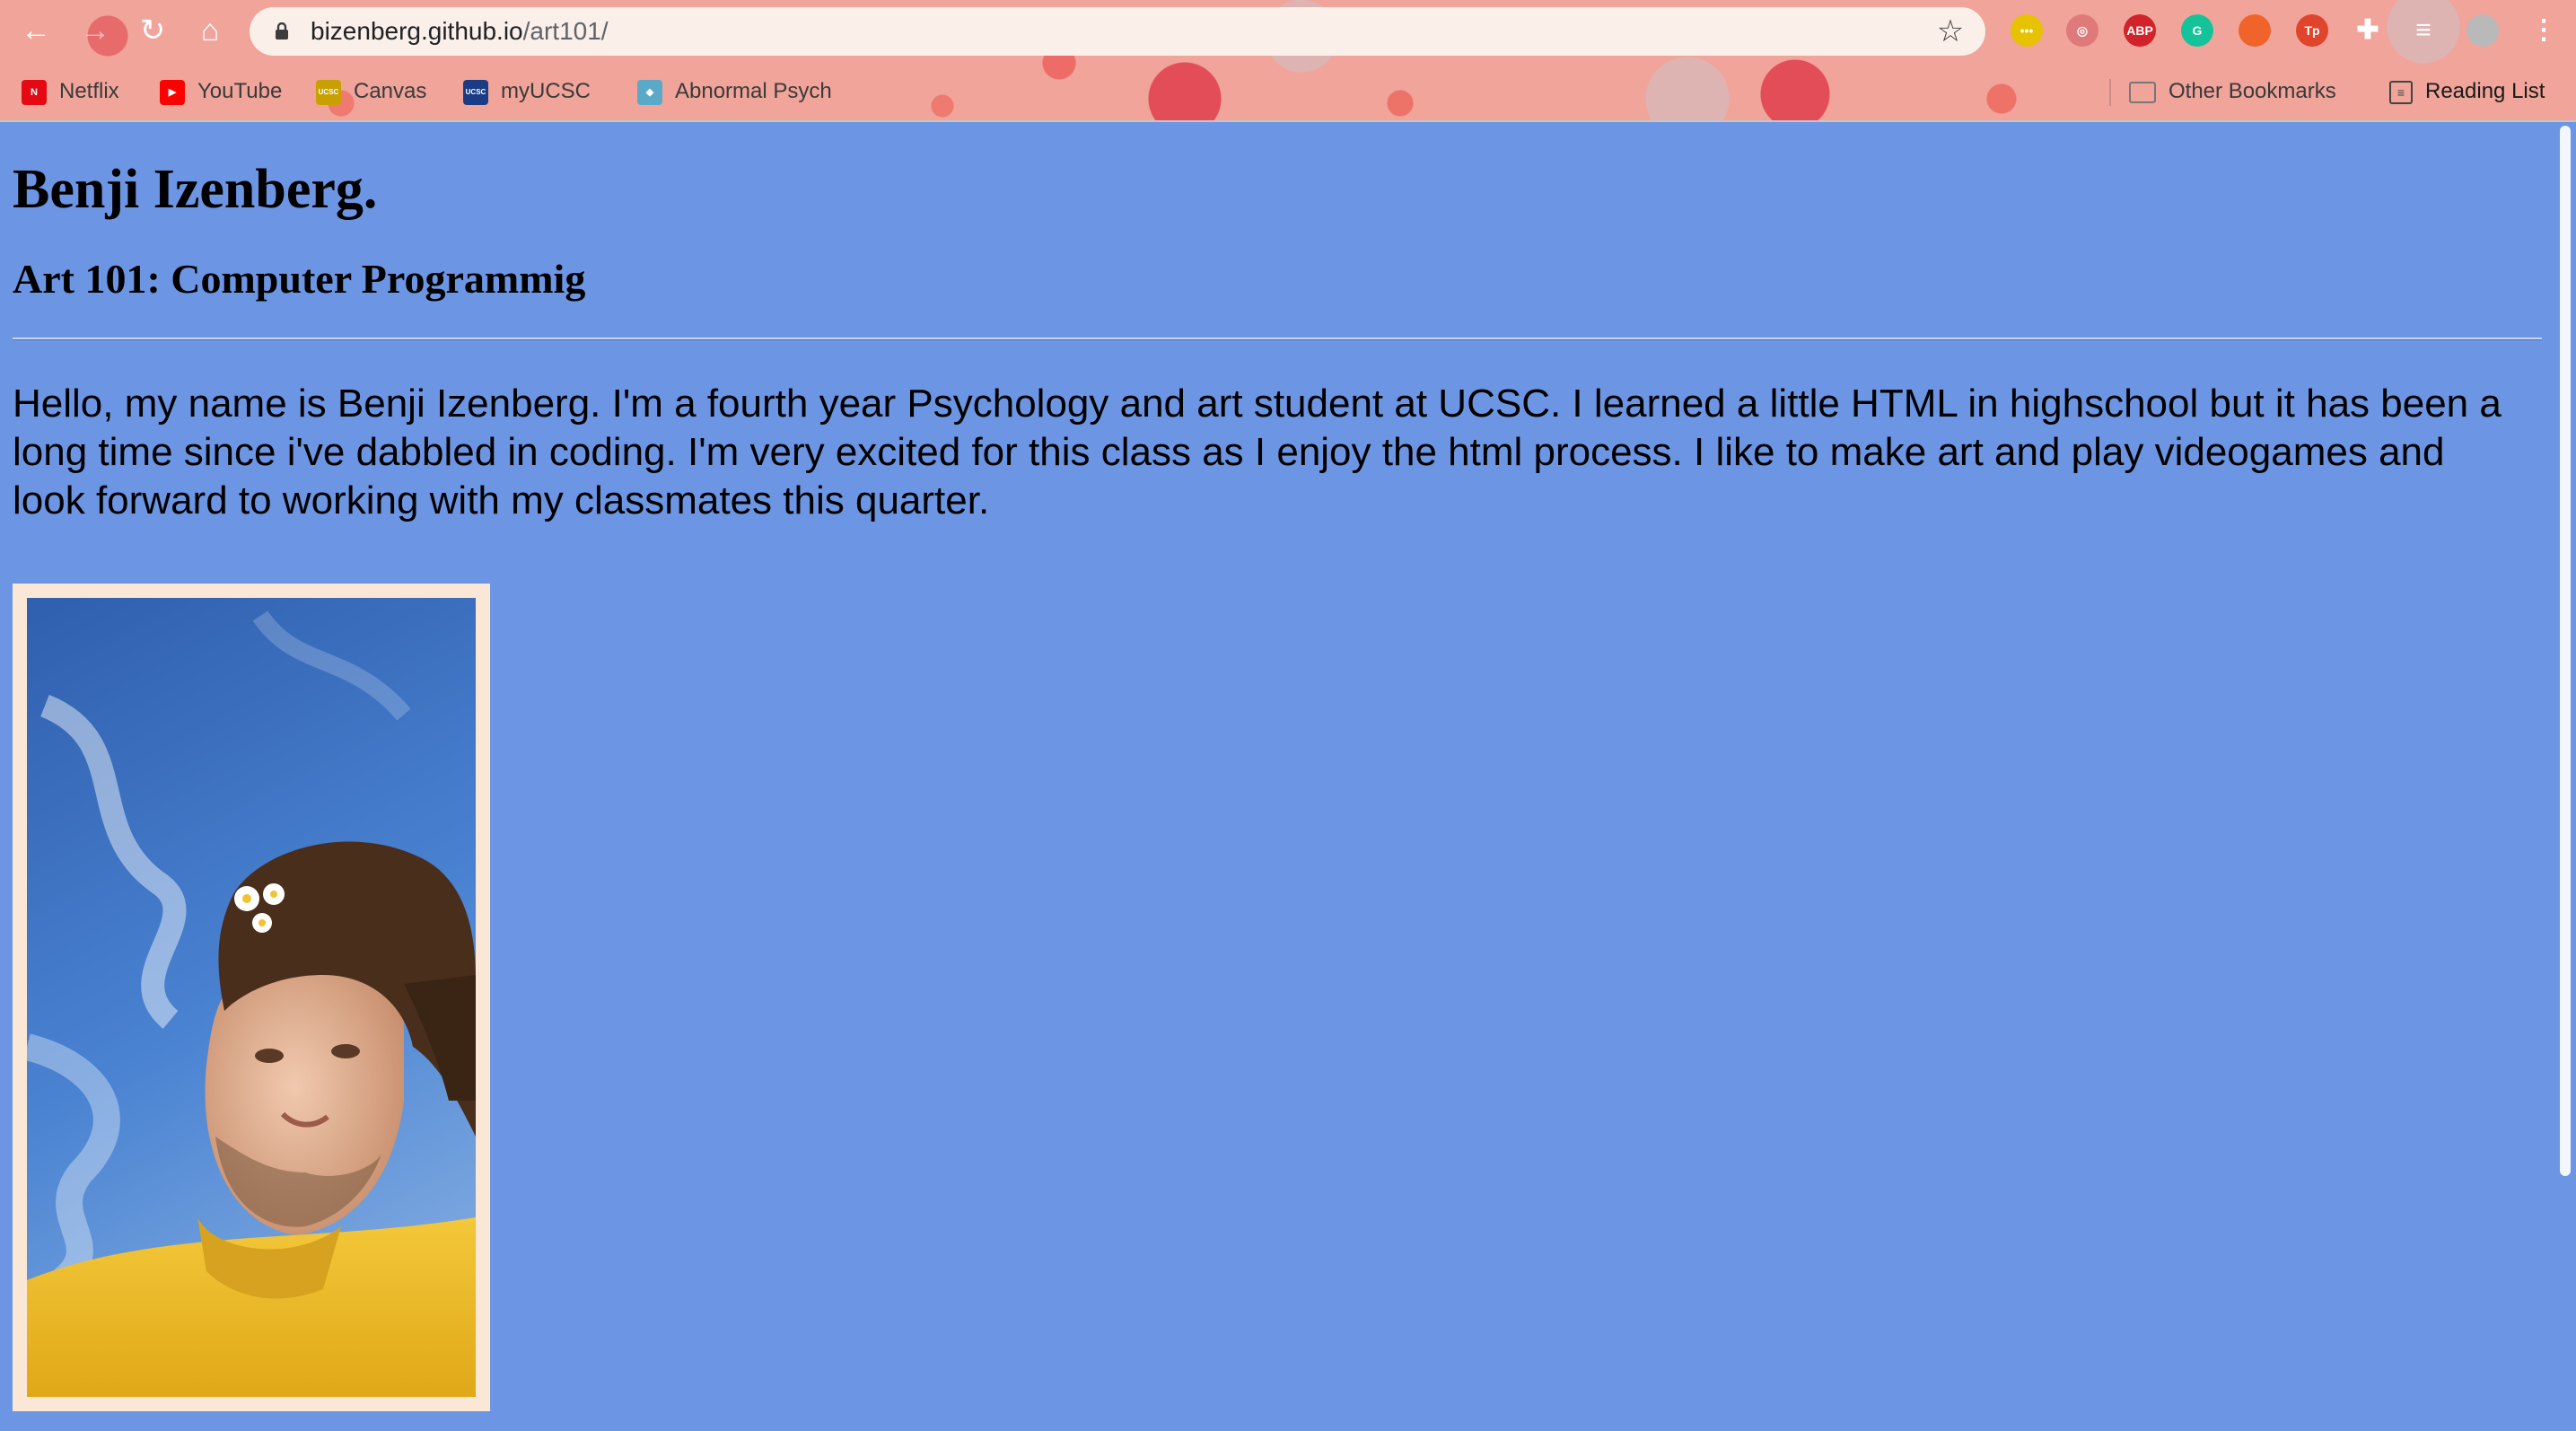 This screenshot has height=1431, width=2576. What do you see at coordinates (2423, 31) in the screenshot?
I see `media-queue-icon: ≡` at bounding box center [2423, 31].